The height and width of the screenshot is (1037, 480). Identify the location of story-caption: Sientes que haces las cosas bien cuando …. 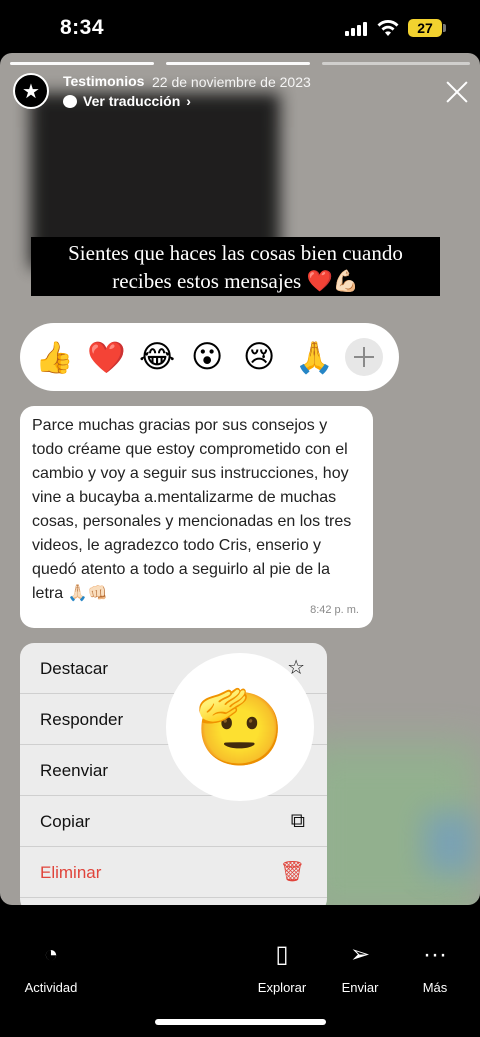
(235, 266).